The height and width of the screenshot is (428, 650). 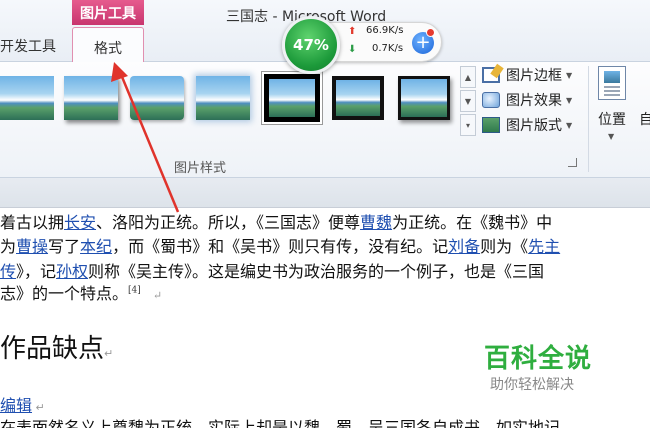 I want to click on paragraph-line: 着古以拥长安、洛阳为正统。所以，《三国志》便尊曹魏为正统。在《魏书》中, so click(x=276, y=221).